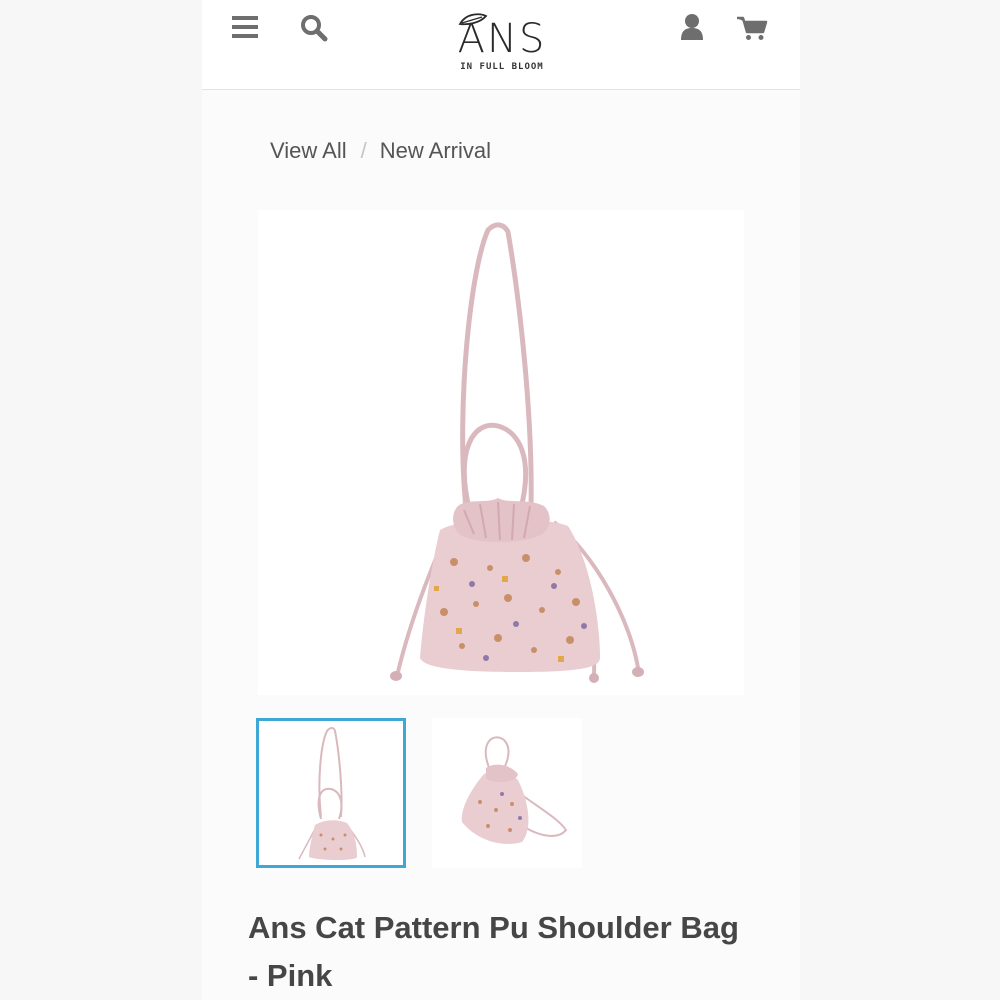  Describe the element at coordinates (314, 28) in the screenshot. I see `search-icon` at that location.